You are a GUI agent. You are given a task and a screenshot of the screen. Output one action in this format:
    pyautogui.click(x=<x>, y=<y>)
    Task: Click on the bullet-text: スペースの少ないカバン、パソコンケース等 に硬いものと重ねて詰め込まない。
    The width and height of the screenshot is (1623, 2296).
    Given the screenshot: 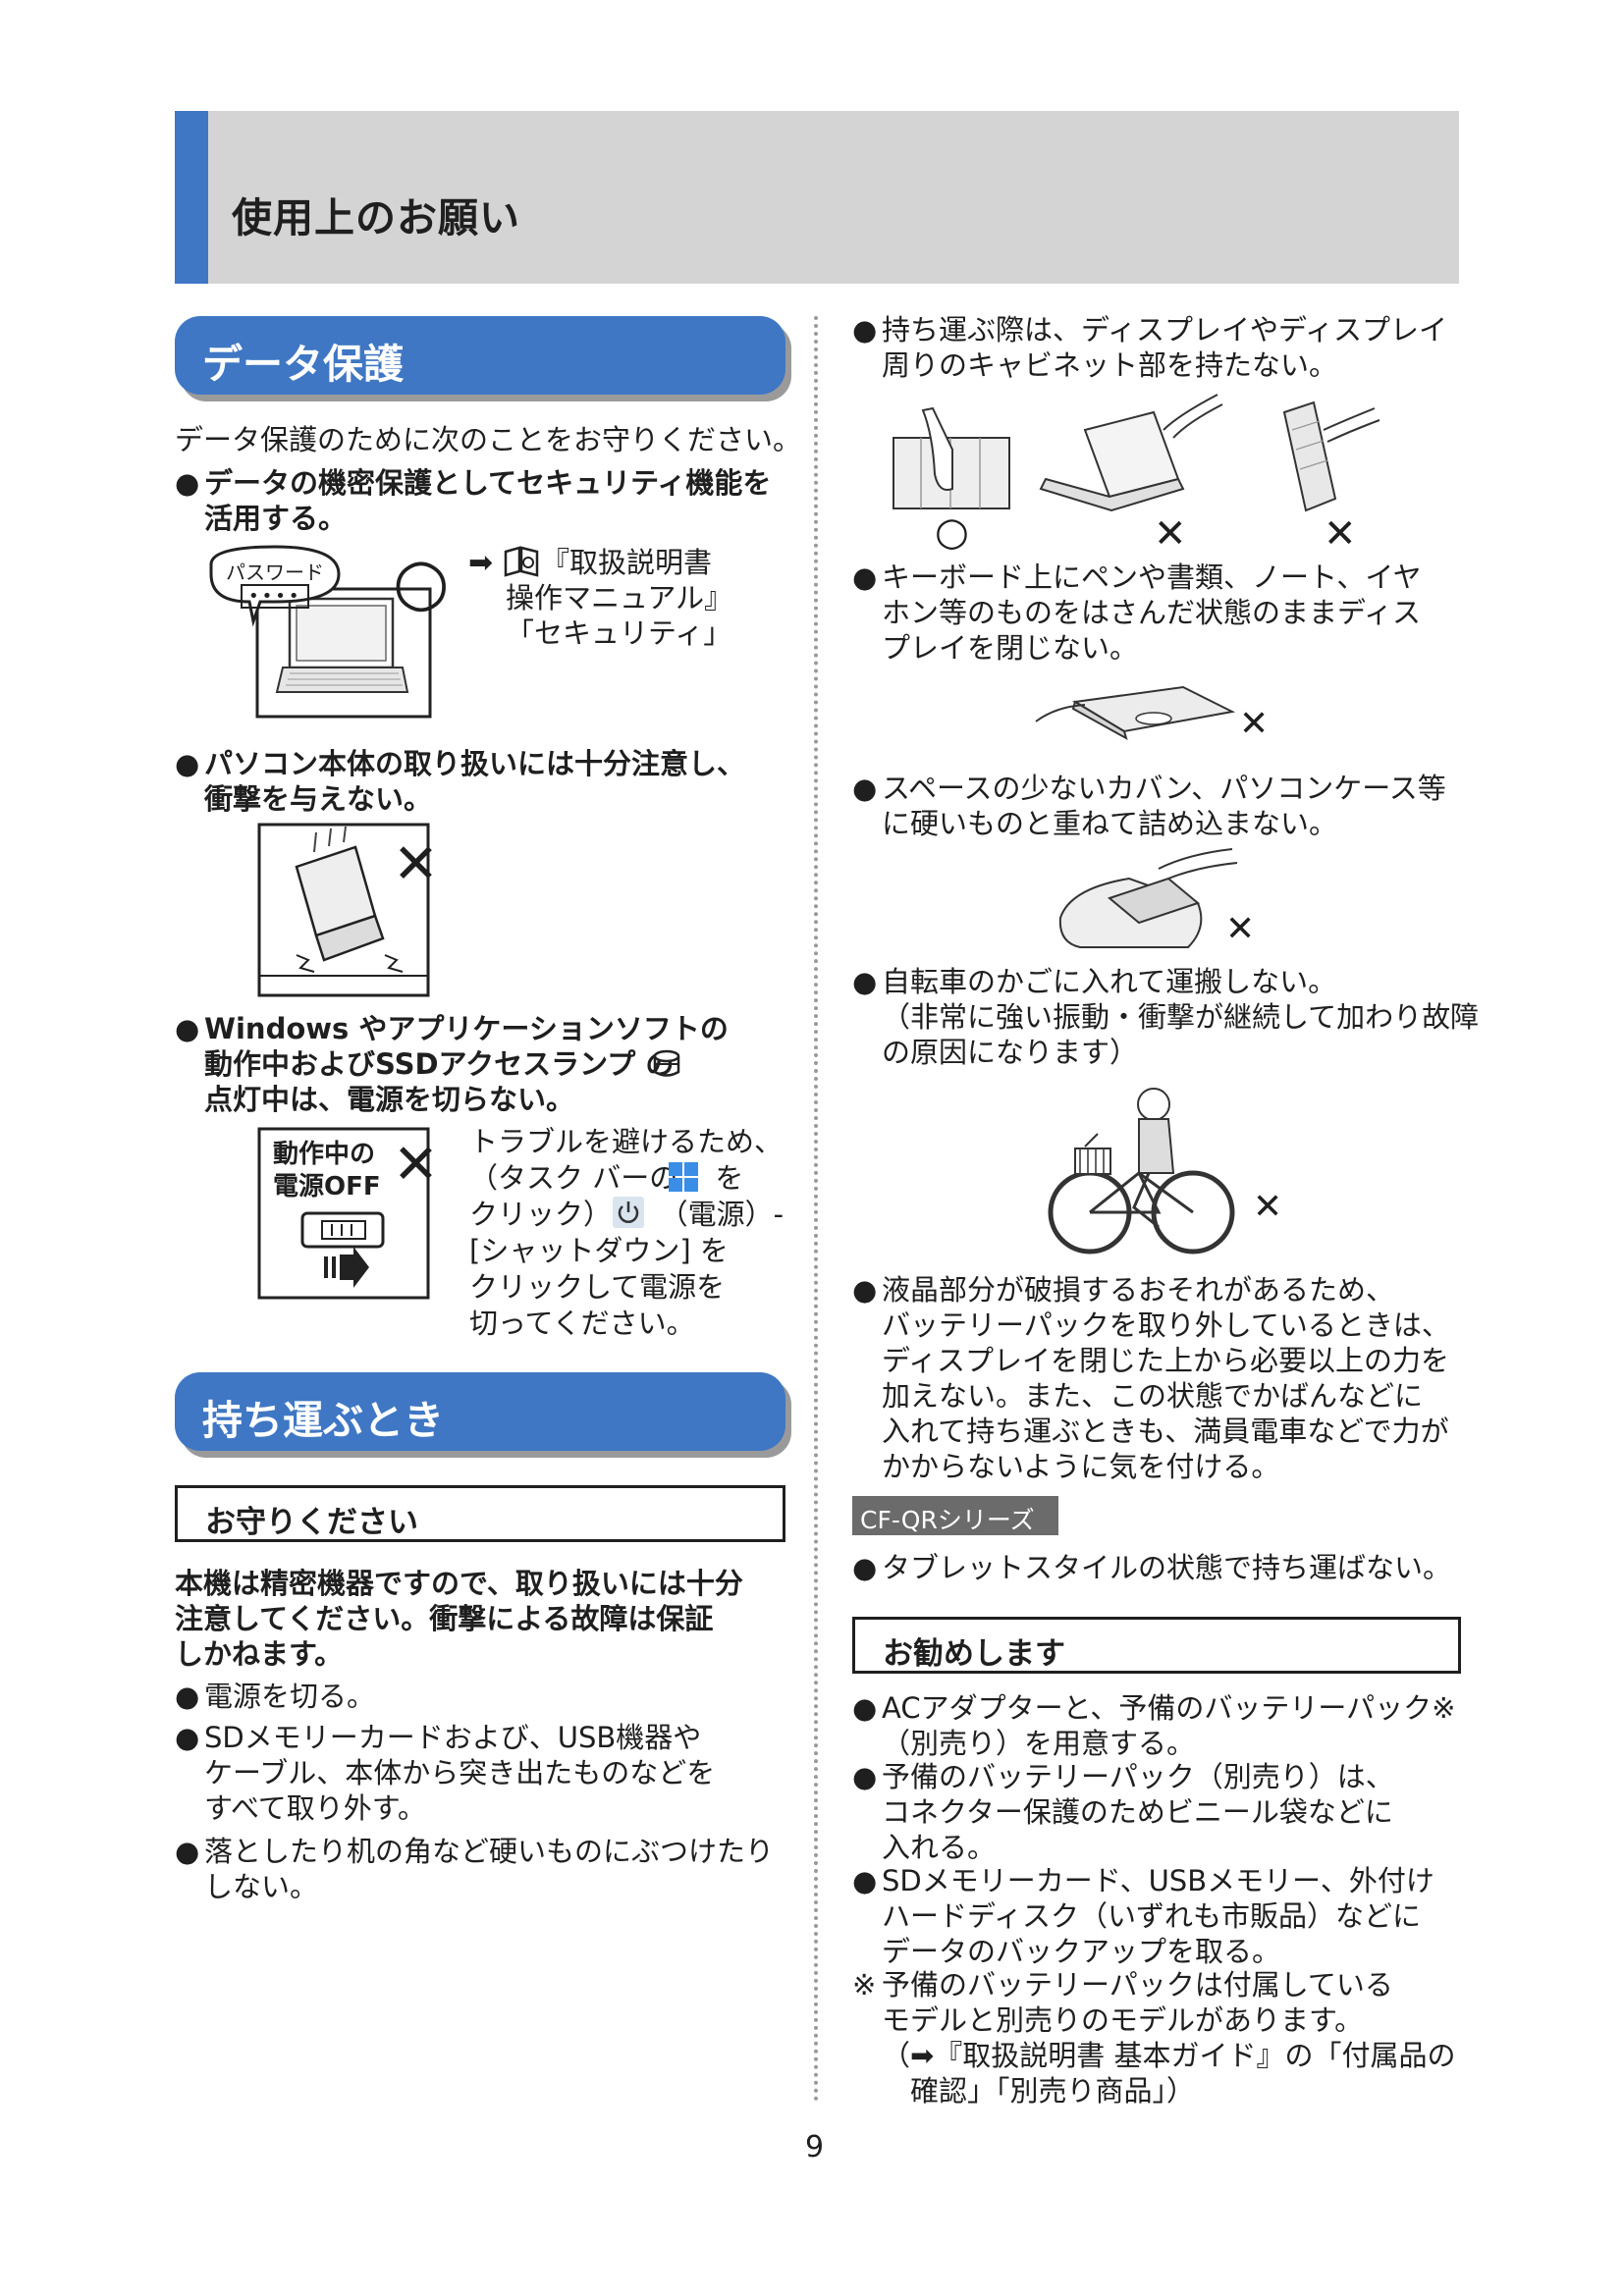 What is the action you would take?
    pyautogui.click(x=1164, y=806)
    